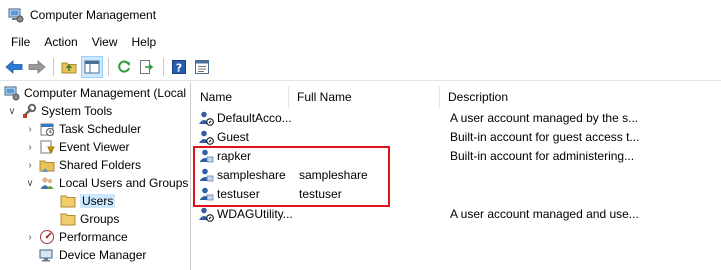 The width and height of the screenshot is (721, 270). I want to click on menu-file: File, so click(20, 42).